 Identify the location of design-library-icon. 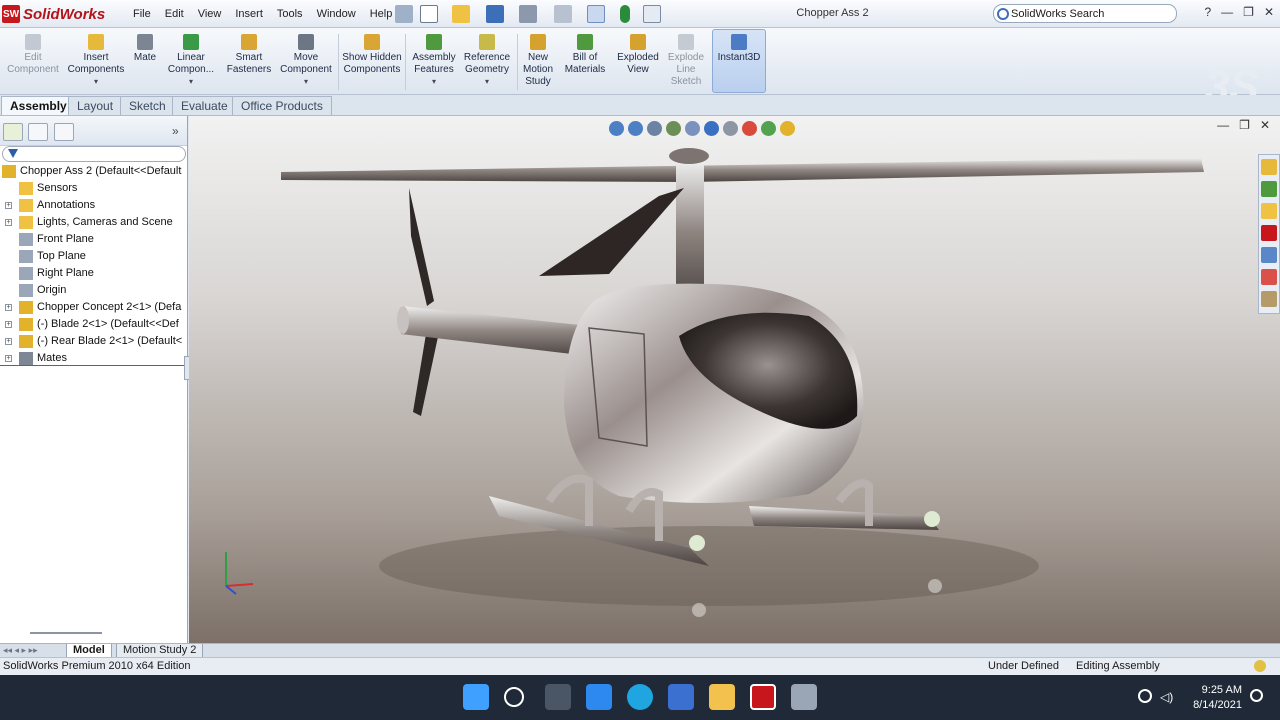
(1269, 189).